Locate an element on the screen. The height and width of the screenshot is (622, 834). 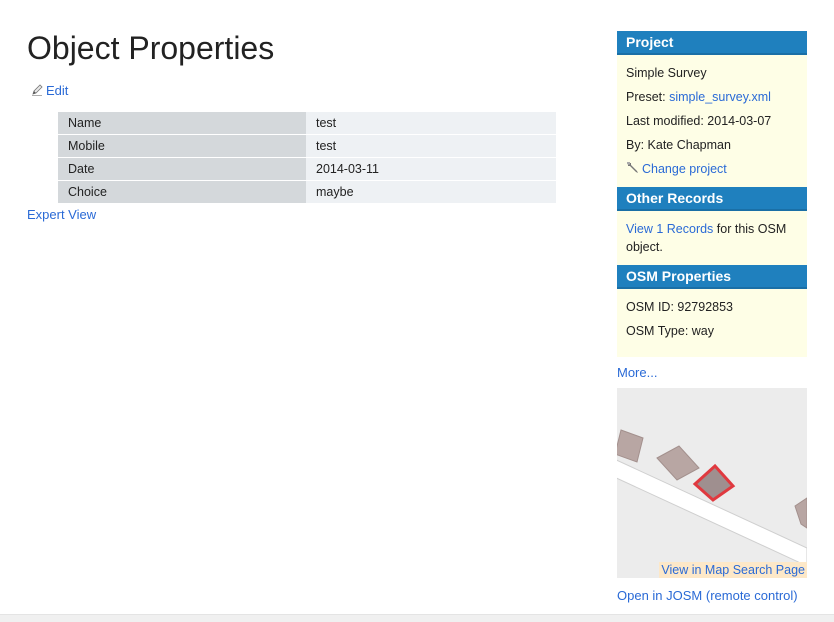
project-name: Simple Survey is located at coordinates (666, 73).